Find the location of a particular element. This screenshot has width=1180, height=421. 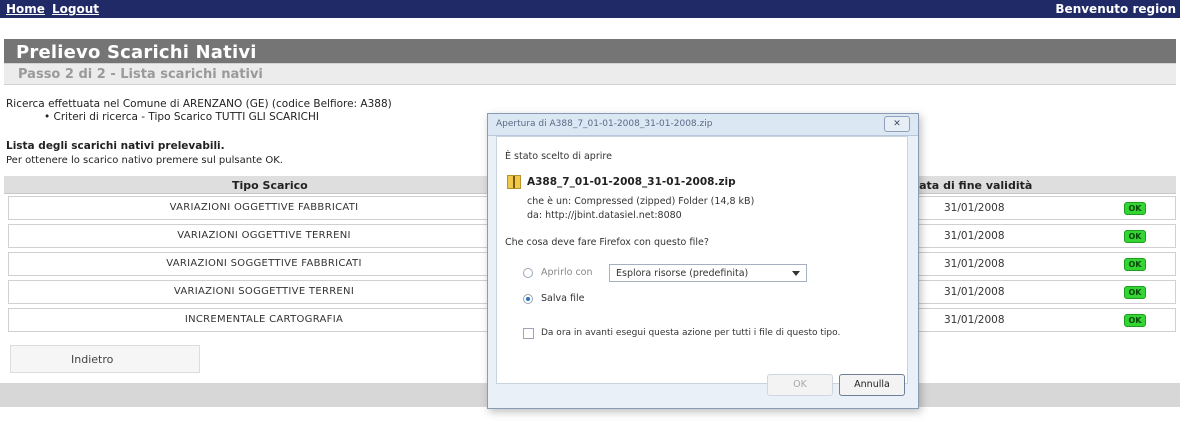

file-source-line: da: http://jbint.datasiel.net:8080 is located at coordinates (604, 215).